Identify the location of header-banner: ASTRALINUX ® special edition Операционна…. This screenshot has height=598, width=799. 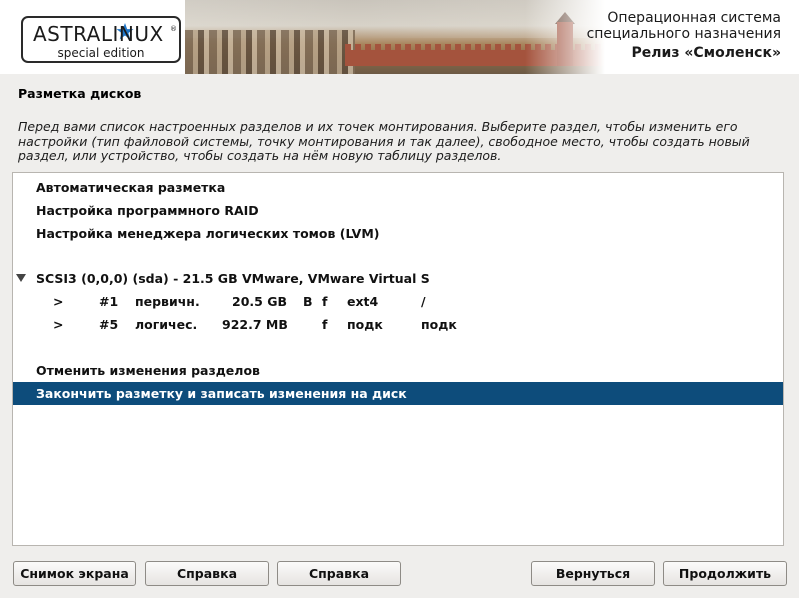
(399, 37).